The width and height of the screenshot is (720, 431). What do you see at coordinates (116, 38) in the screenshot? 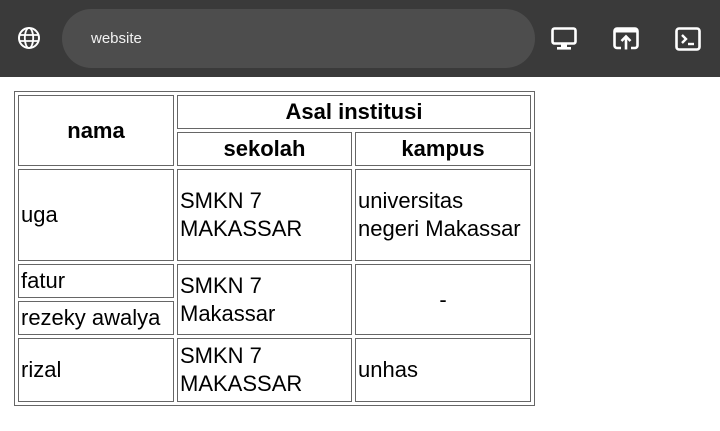
I see `url-text: website` at bounding box center [116, 38].